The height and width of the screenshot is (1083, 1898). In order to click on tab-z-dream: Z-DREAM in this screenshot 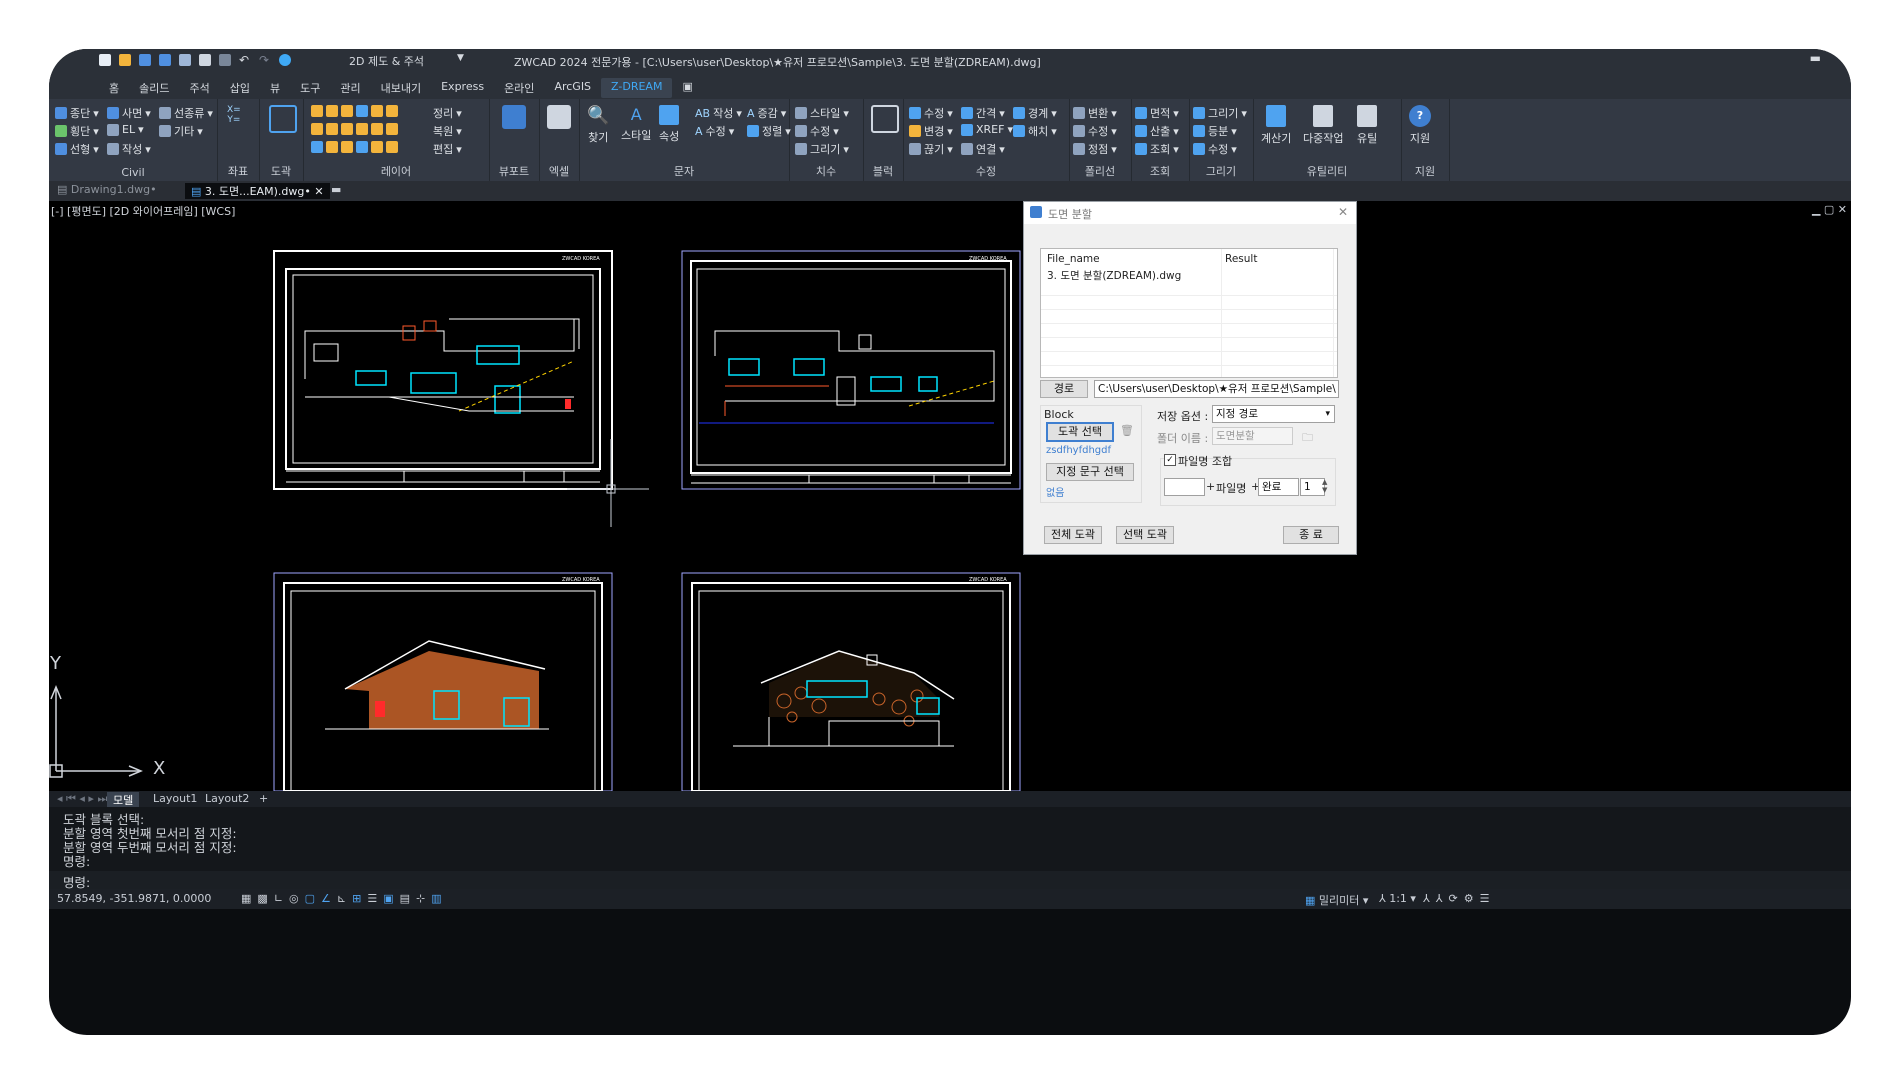, I will do `click(637, 88)`.